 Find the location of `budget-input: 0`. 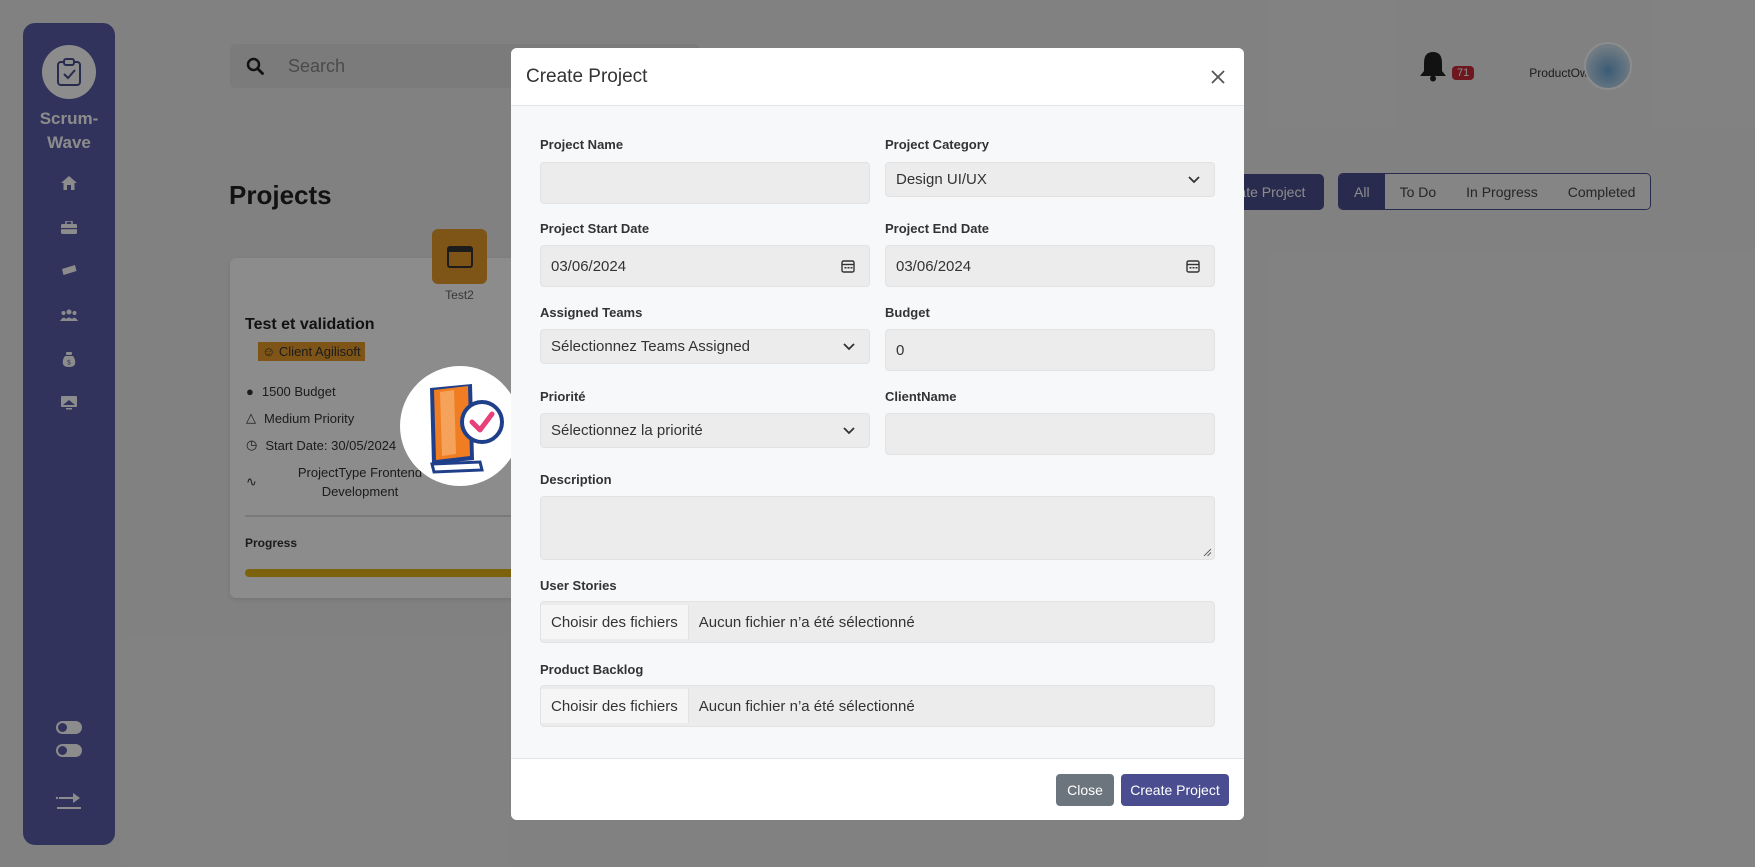

budget-input: 0 is located at coordinates (1050, 350).